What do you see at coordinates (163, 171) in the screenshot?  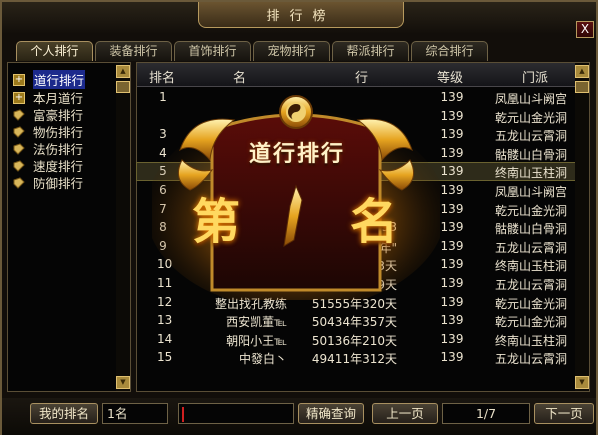 I see `rank-cell: 5` at bounding box center [163, 171].